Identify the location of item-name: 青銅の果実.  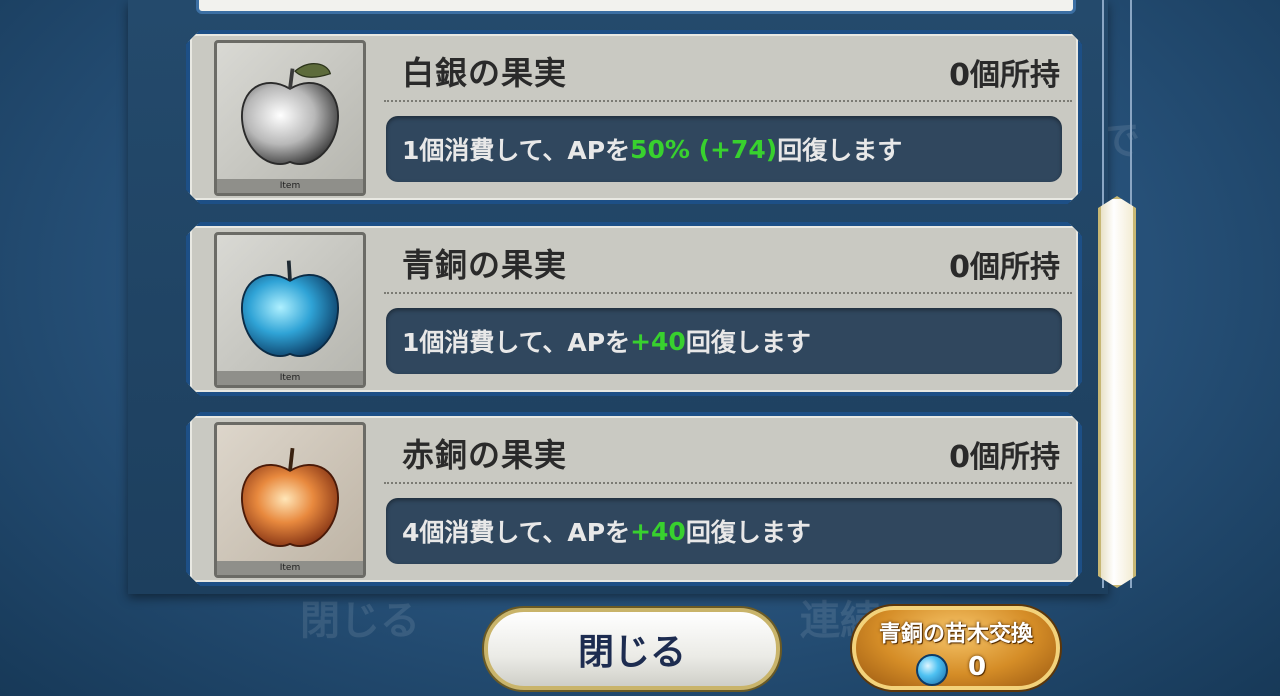
(485, 265).